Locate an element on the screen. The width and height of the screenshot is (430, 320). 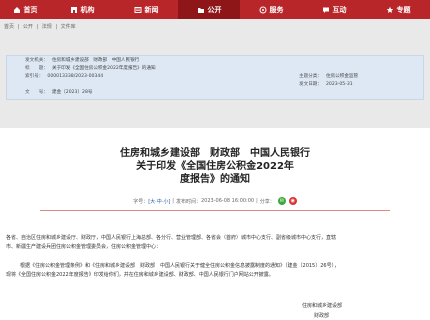
service-icon is located at coordinates (263, 10).